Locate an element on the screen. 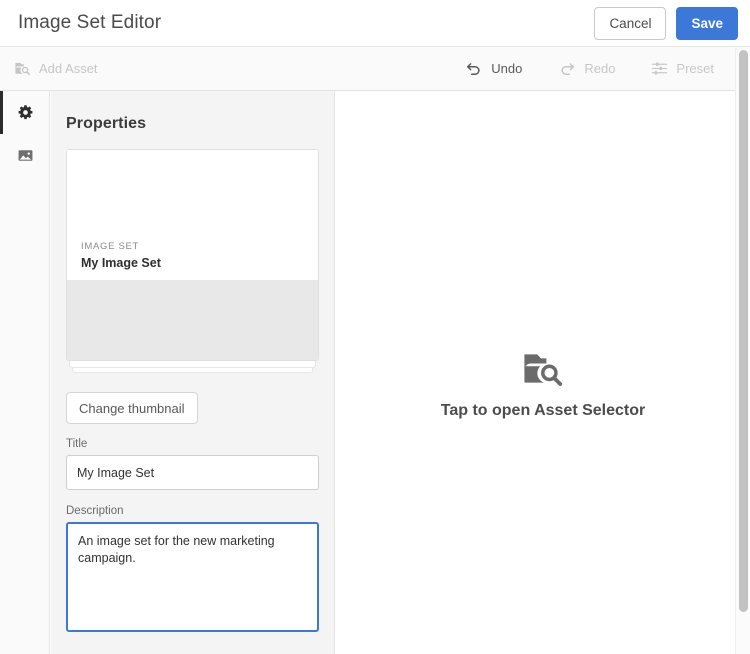 The height and width of the screenshot is (654, 750). redo-label: Redo is located at coordinates (600, 68).